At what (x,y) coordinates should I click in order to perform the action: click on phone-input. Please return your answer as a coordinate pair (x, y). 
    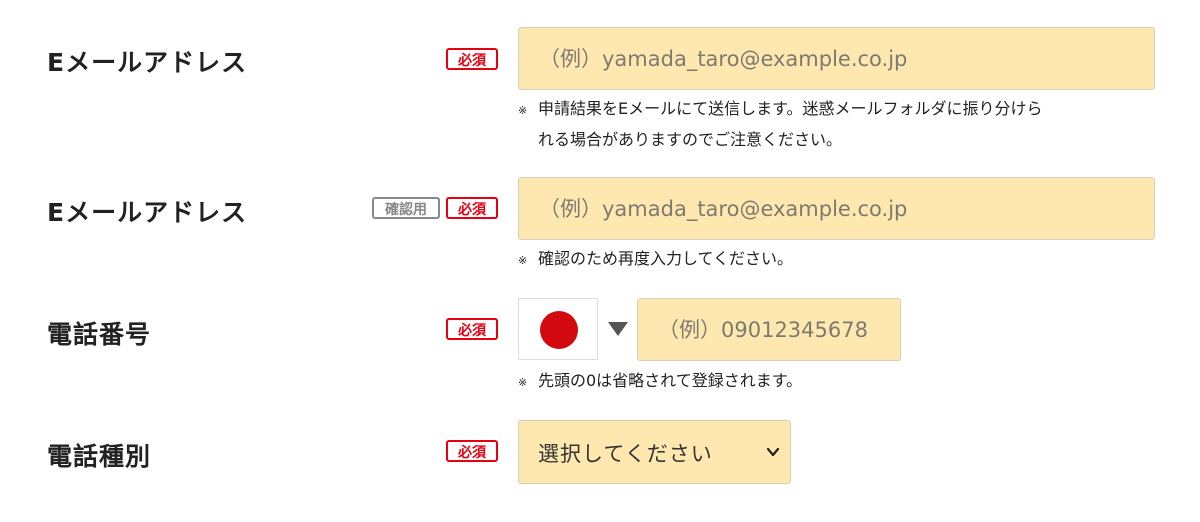
    Looking at the image, I should click on (769, 329).